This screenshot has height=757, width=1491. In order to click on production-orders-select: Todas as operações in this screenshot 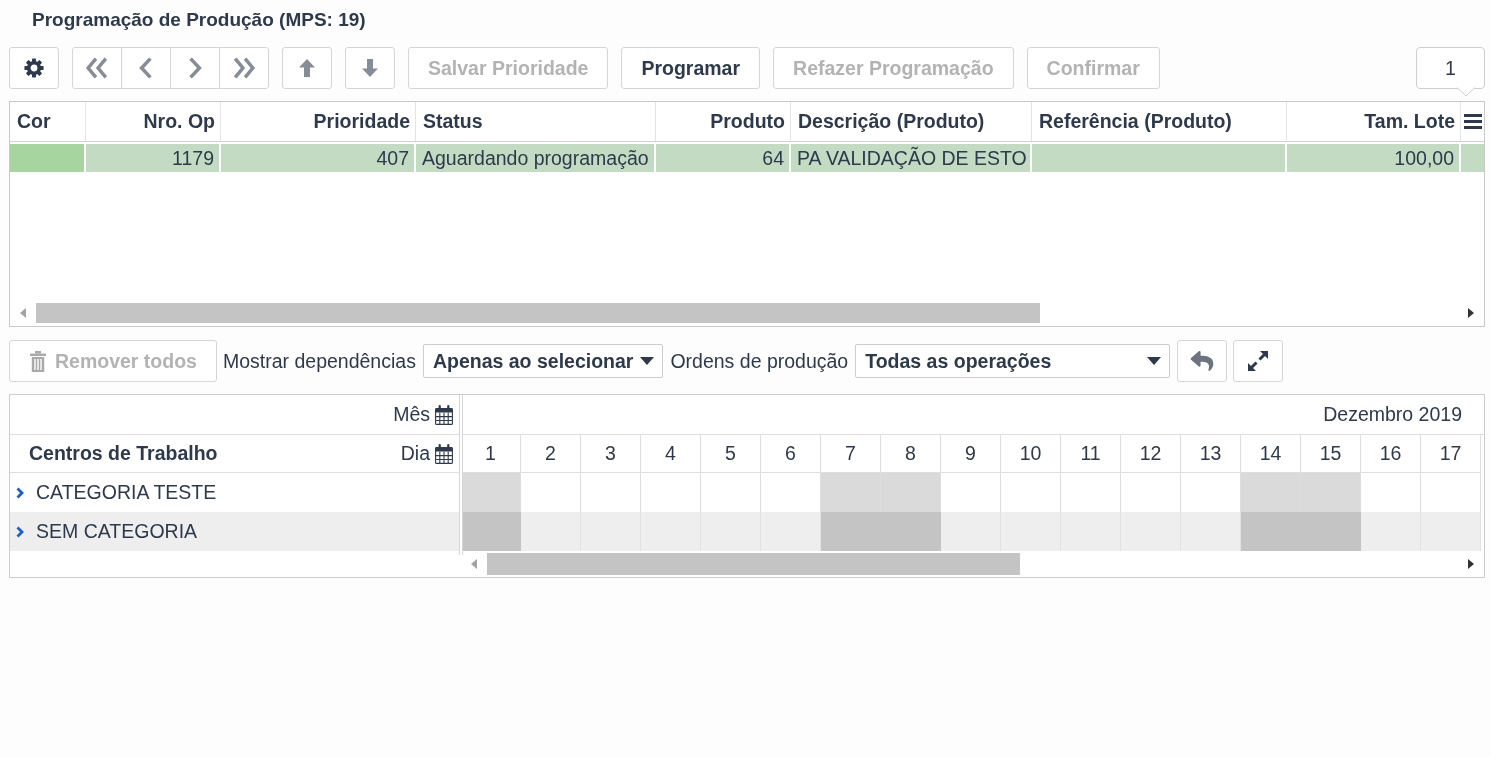, I will do `click(1013, 361)`.